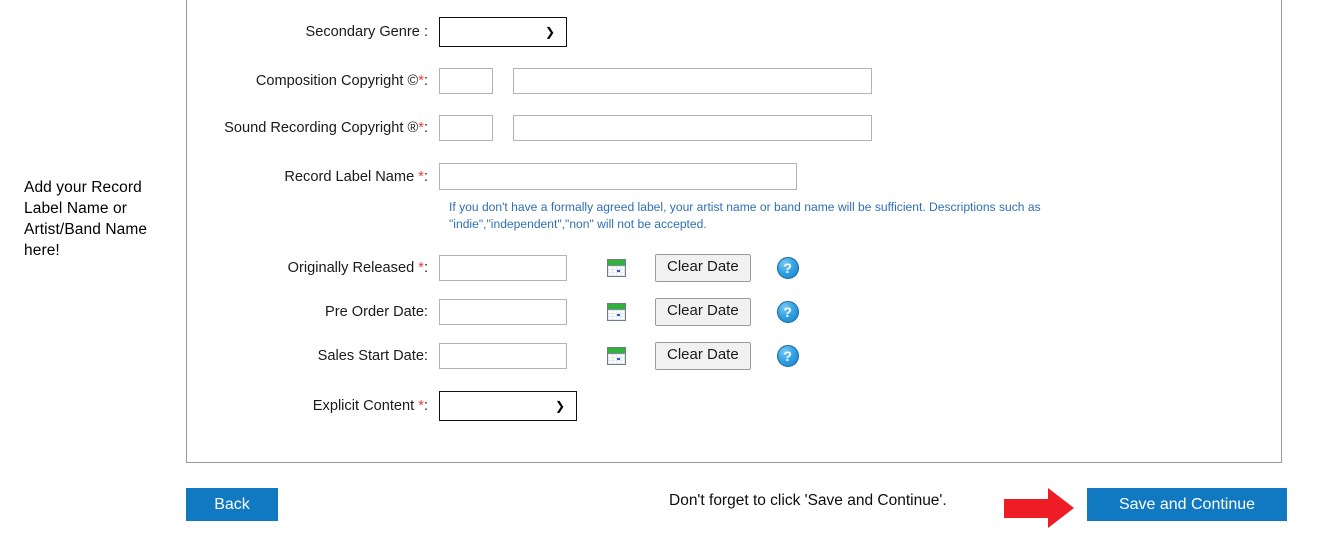  What do you see at coordinates (353, 267) in the screenshot?
I see `label-originally-released-text: Originally Released` at bounding box center [353, 267].